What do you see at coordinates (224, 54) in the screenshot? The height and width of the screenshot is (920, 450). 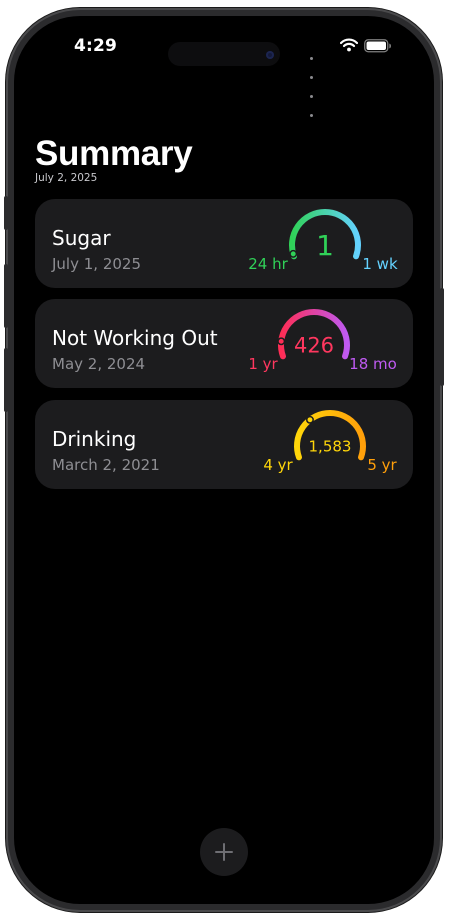 I see `dynamic-island` at bounding box center [224, 54].